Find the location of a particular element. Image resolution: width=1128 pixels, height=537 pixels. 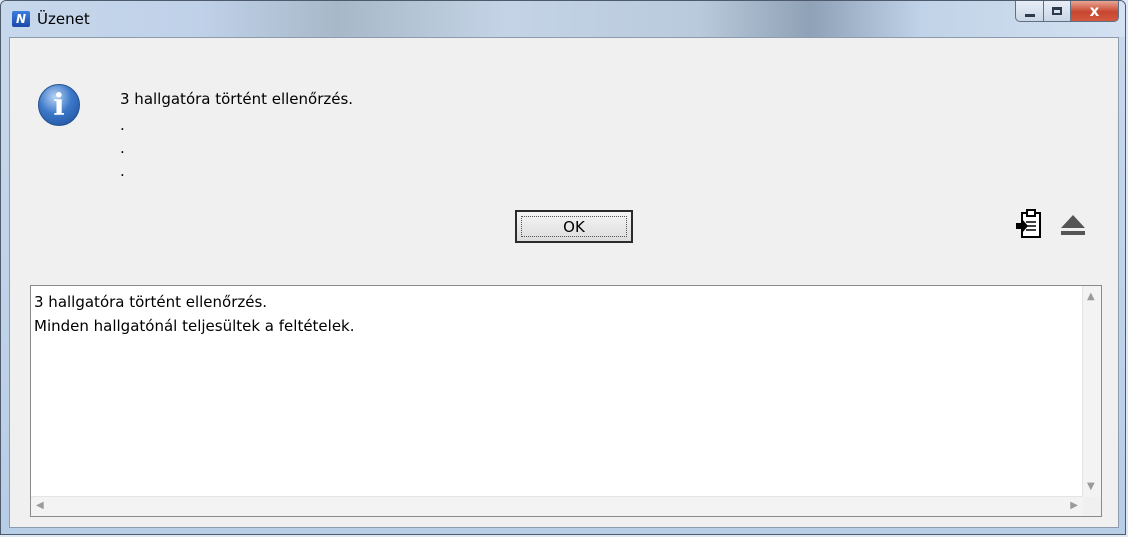

window-title: Üzenet is located at coordinates (63, 19).